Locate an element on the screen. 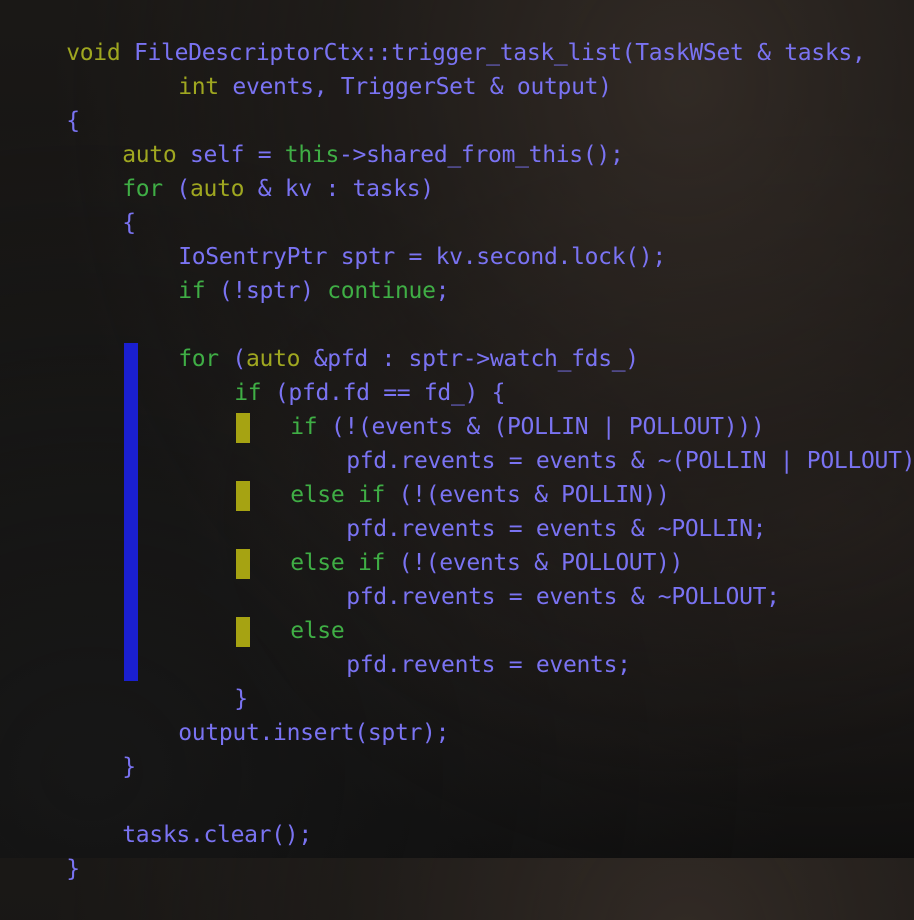 The height and width of the screenshot is (920, 914). code-text: ; is located at coordinates (442, 291).